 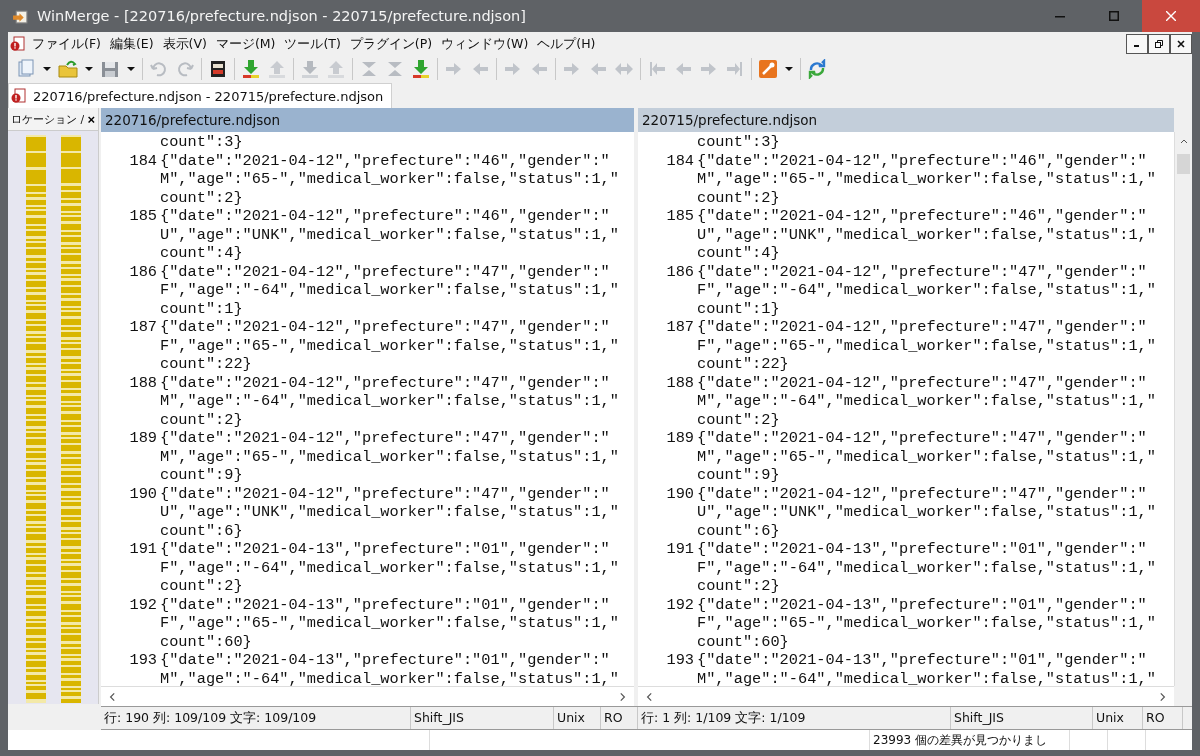 What do you see at coordinates (768, 69) in the screenshot?
I see `wrench-icon` at bounding box center [768, 69].